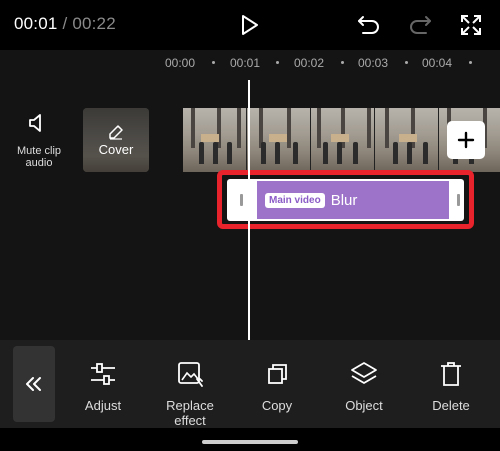 The image size is (500, 451). I want to click on ruler-tick: 00:03, so click(373, 63).